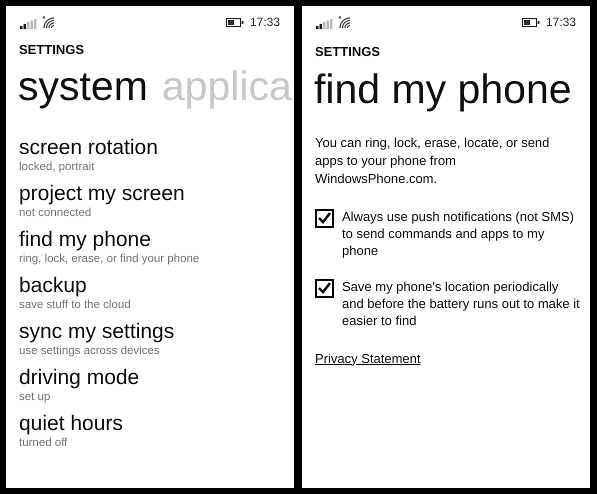 The height and width of the screenshot is (494, 597). What do you see at coordinates (156, 423) in the screenshot?
I see `setting-title: quiet hours` at bounding box center [156, 423].